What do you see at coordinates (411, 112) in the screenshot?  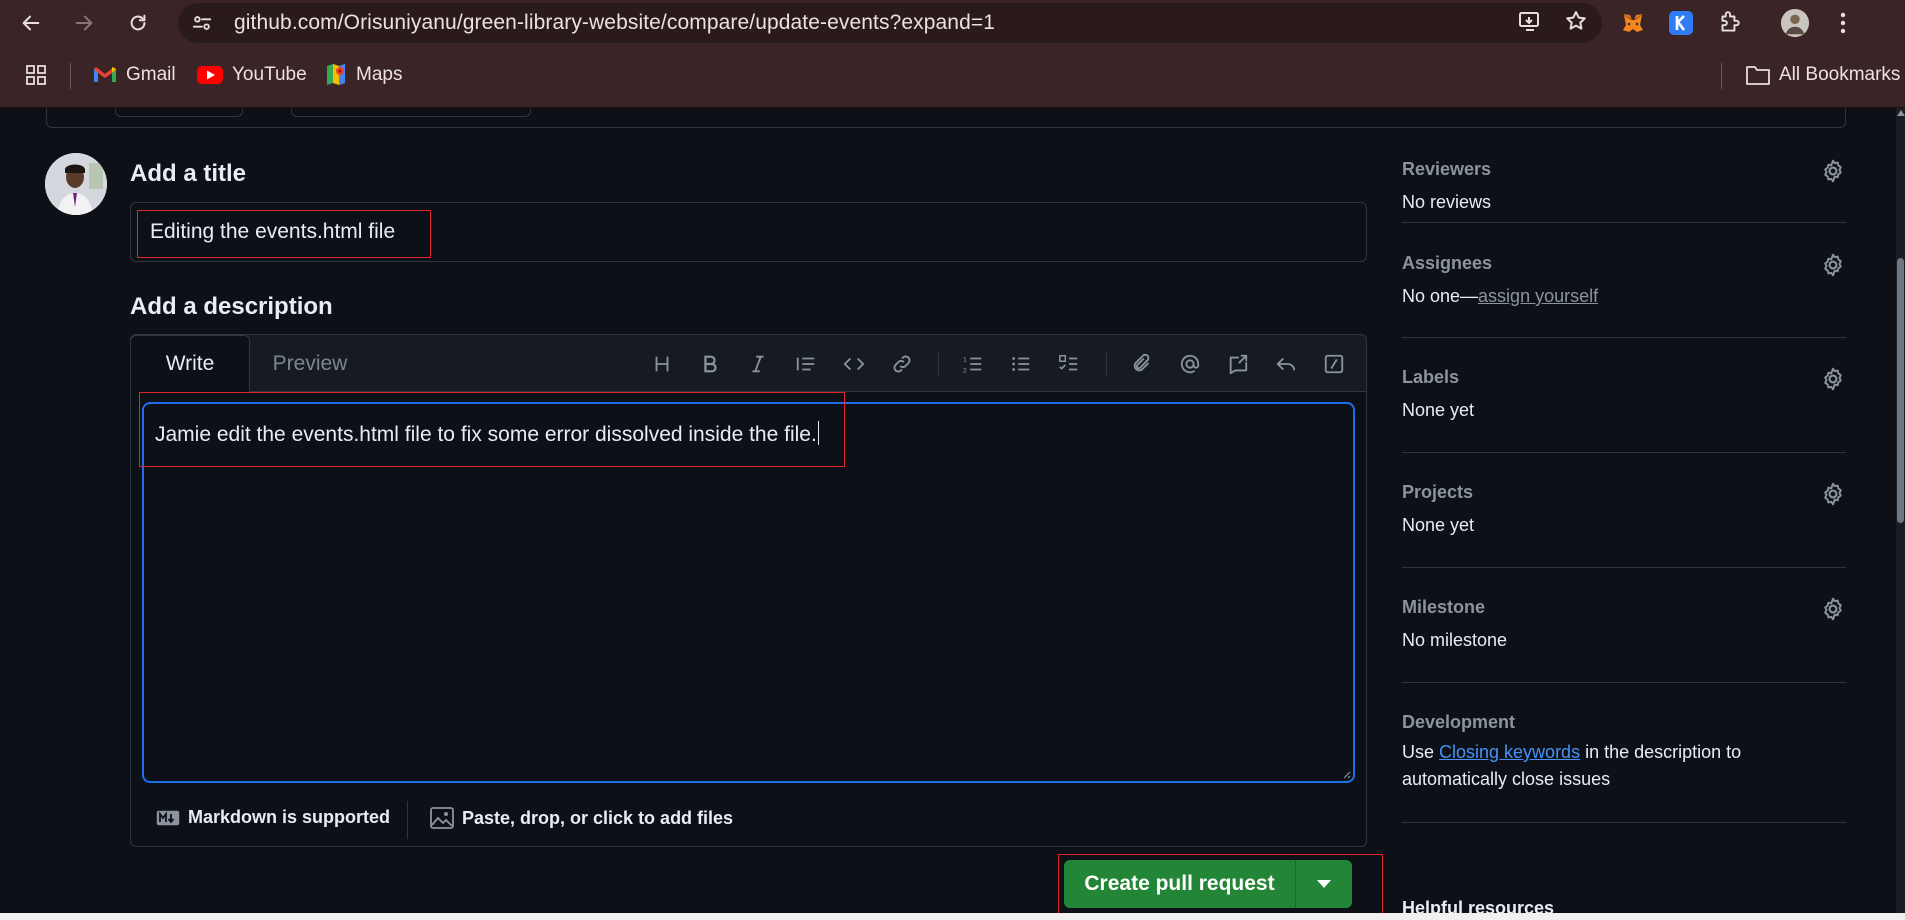 I see `compare-branch-select` at bounding box center [411, 112].